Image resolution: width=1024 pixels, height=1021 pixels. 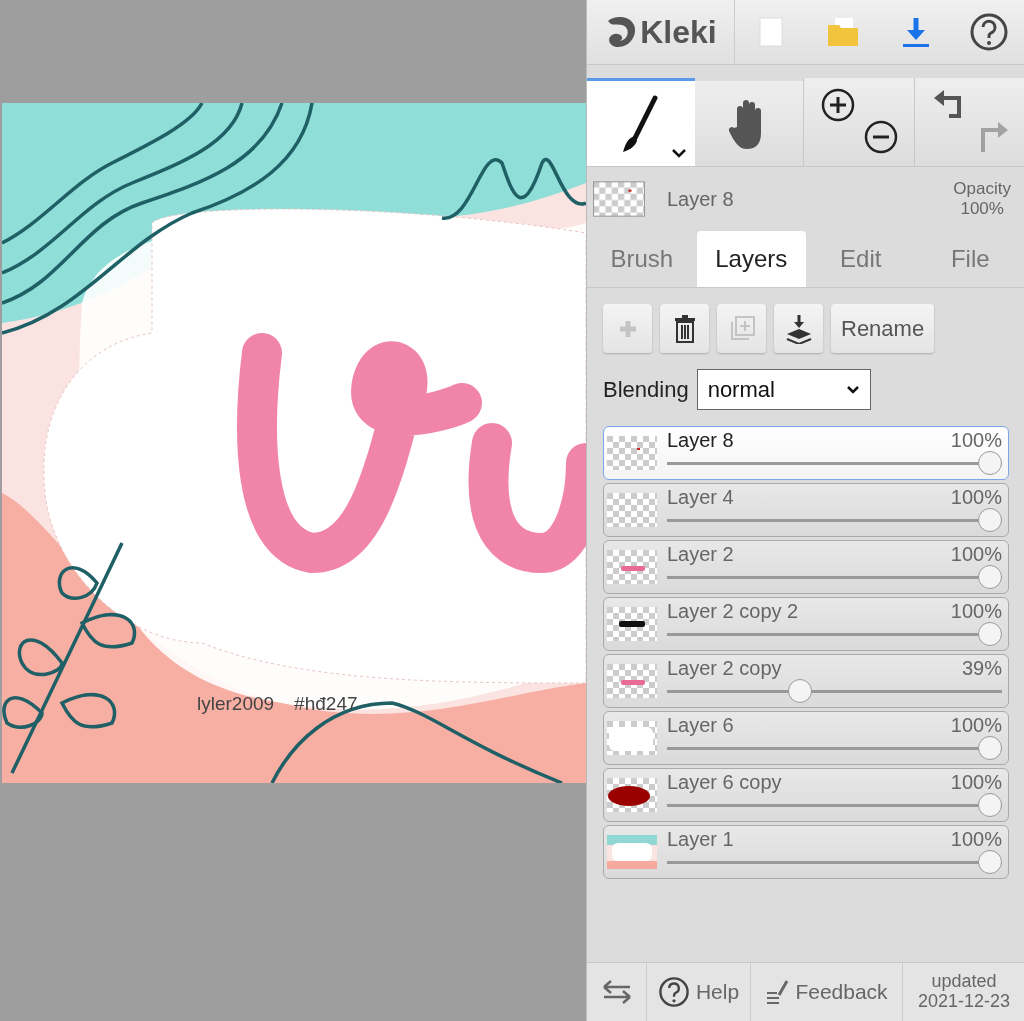 I want to click on layer-item: Layer 2 copy 39%, so click(x=806, y=681).